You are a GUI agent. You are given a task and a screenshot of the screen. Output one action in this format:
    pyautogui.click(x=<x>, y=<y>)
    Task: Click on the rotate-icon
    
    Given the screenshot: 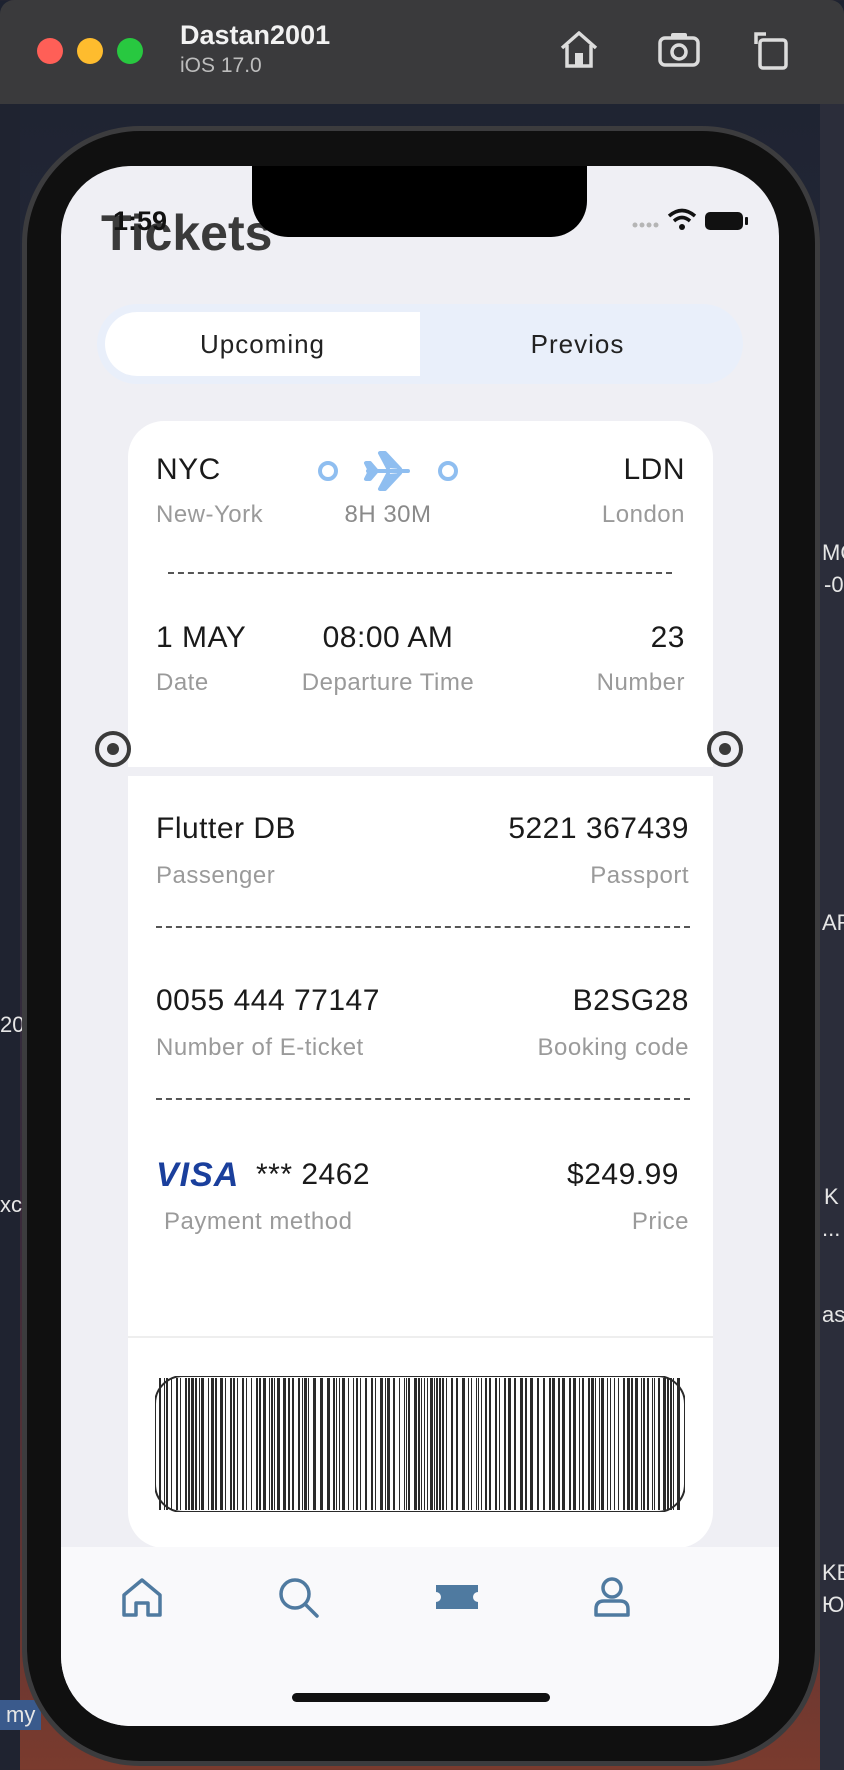 What is the action you would take?
    pyautogui.click(x=771, y=49)
    